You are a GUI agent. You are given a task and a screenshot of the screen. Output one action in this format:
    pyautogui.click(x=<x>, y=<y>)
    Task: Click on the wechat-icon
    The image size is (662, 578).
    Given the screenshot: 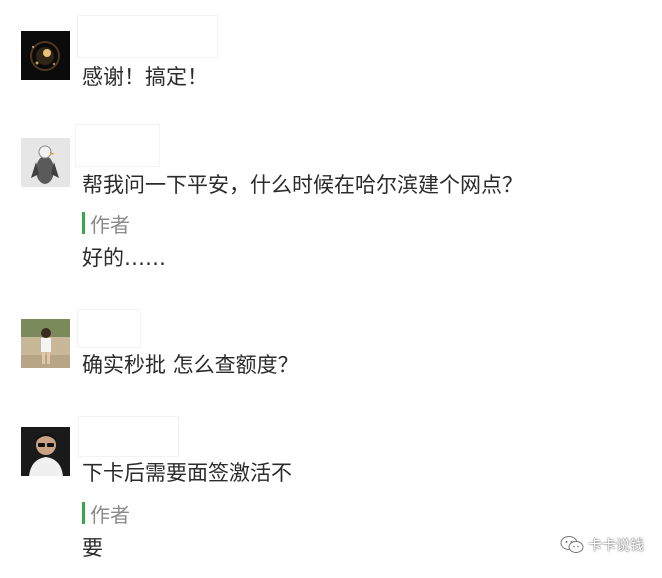 What is the action you would take?
    pyautogui.click(x=572, y=544)
    